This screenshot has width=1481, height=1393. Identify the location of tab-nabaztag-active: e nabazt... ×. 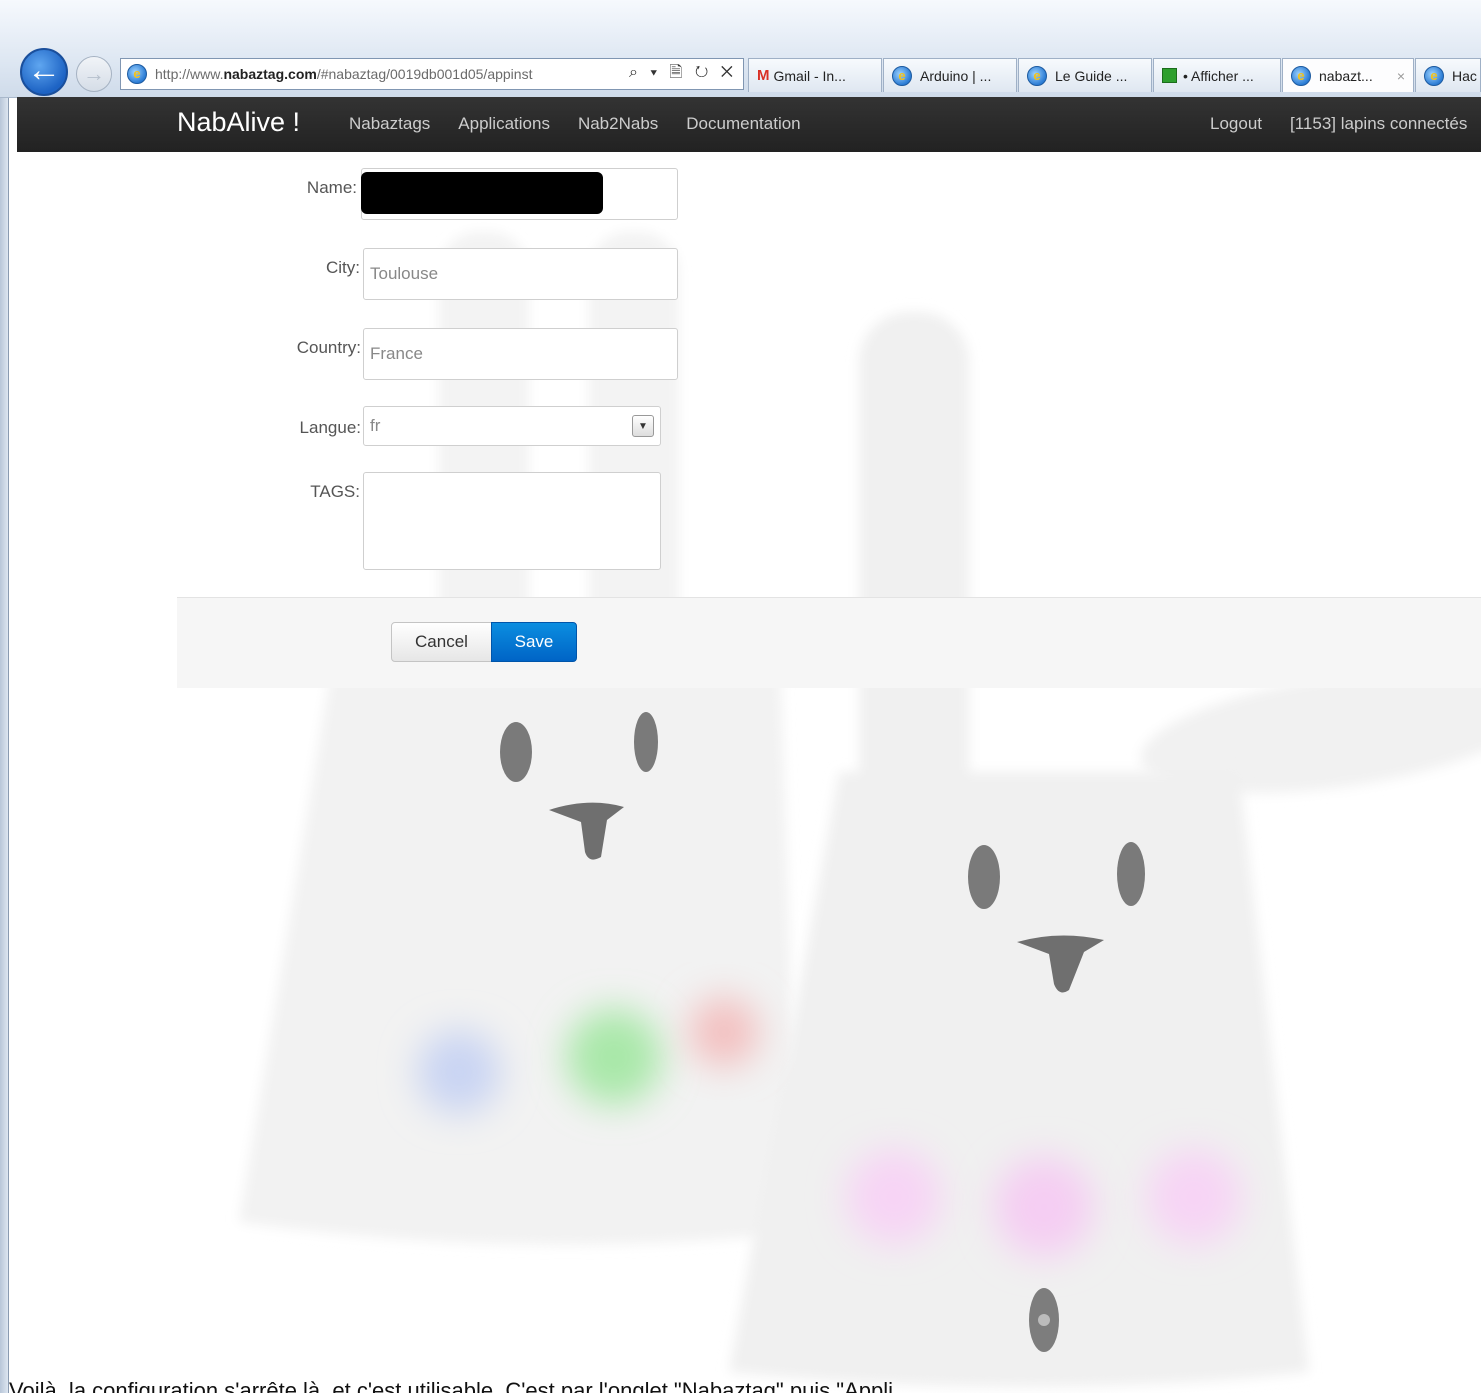
(1348, 75).